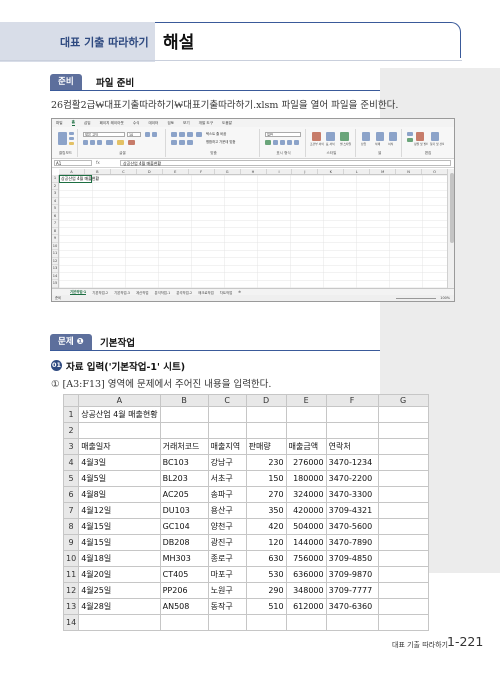  What do you see at coordinates (254, 171) in the screenshot?
I see `column-header: H` at bounding box center [254, 171].